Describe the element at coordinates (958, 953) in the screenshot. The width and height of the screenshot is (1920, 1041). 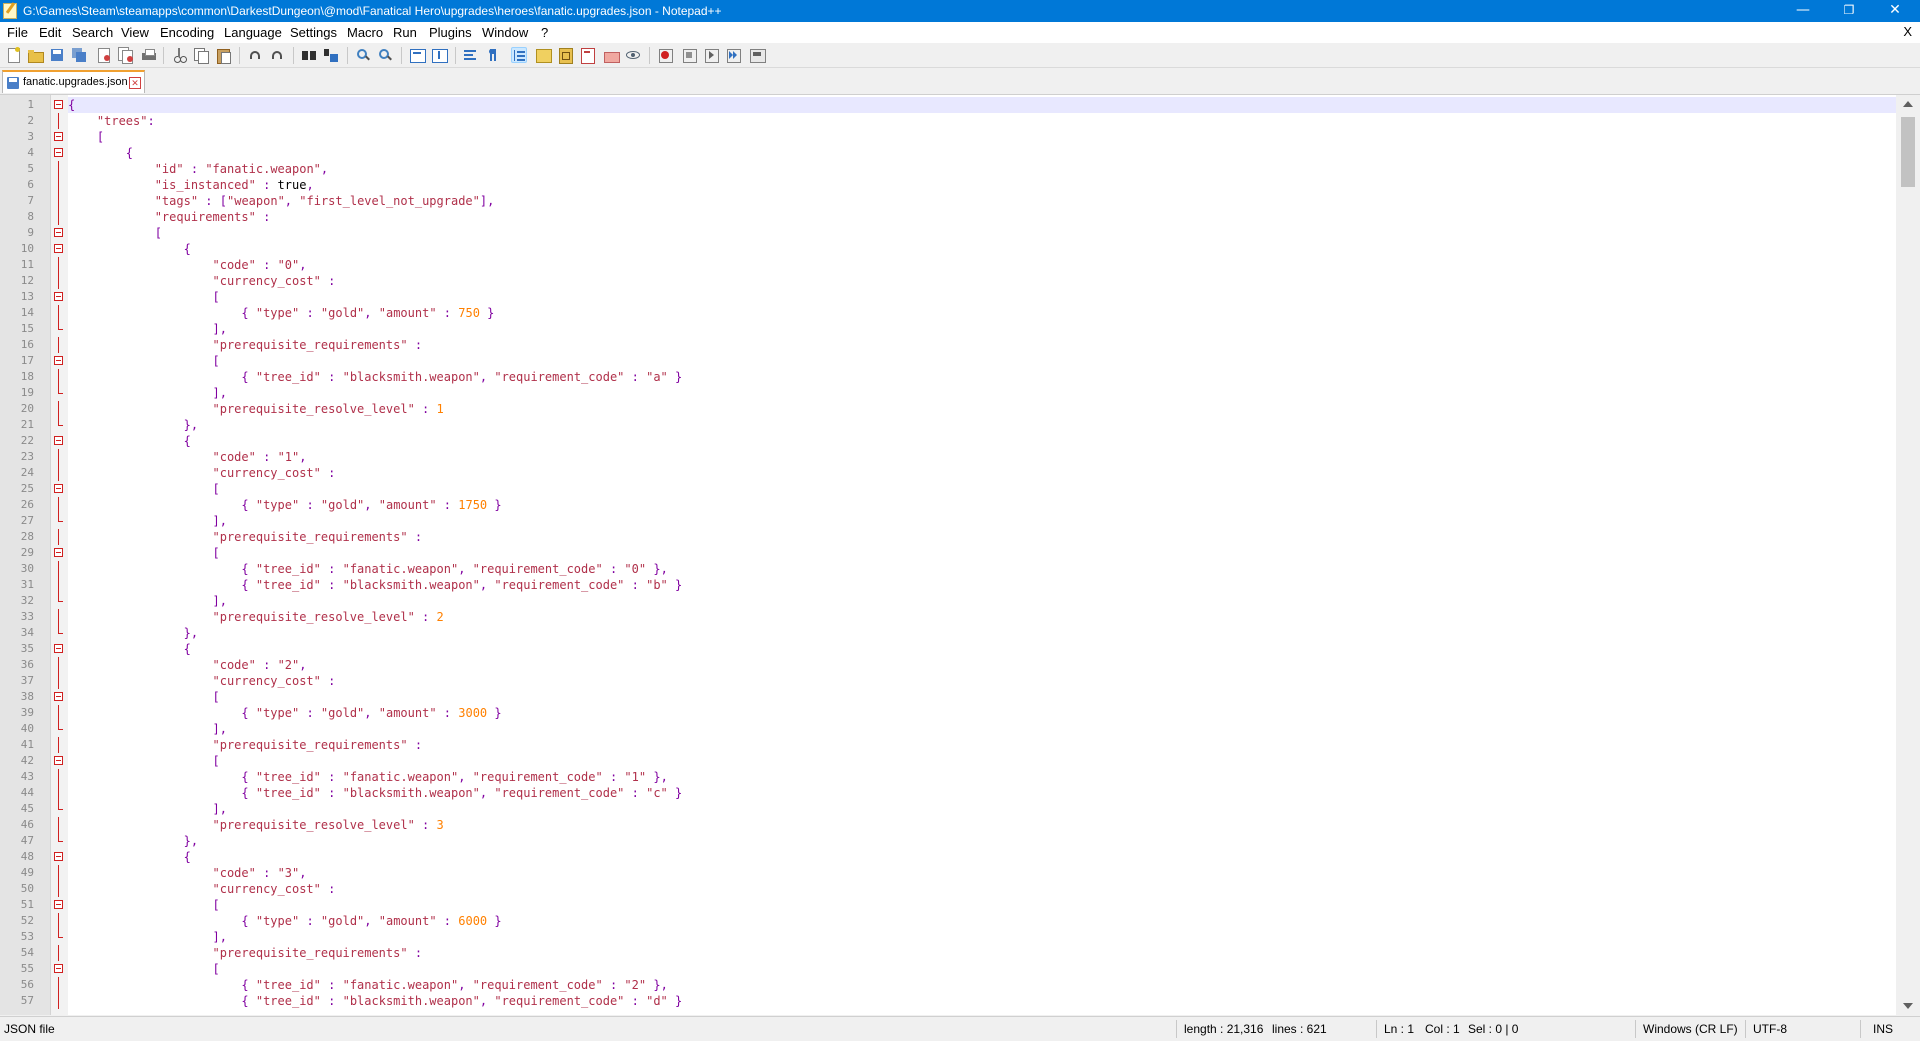
I see `code-line: 54 "prerequisite_requirements" :` at that location.